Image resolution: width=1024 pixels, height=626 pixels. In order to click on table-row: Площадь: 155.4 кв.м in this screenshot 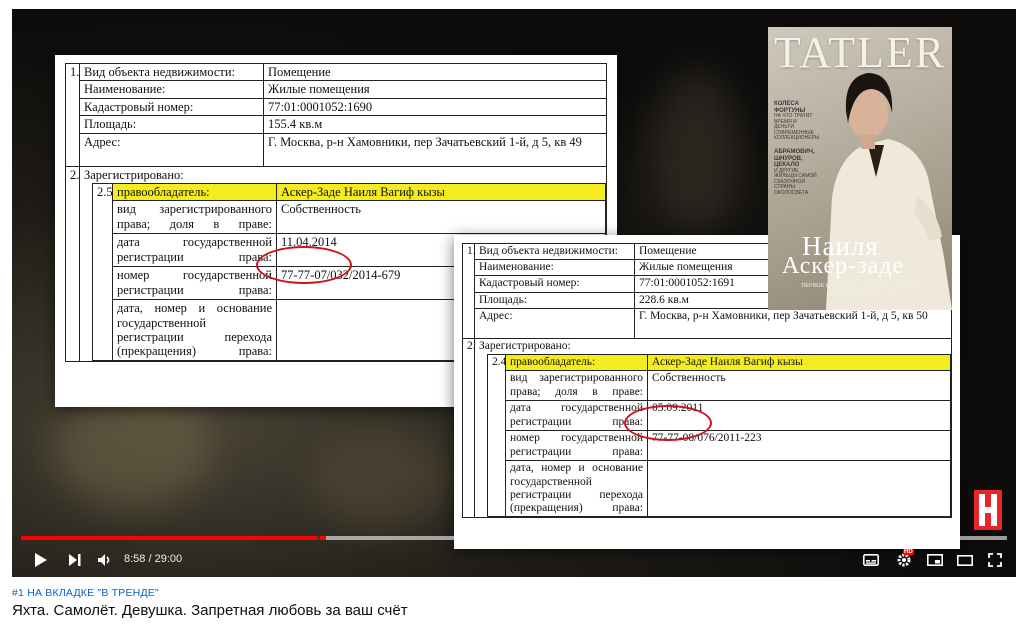, I will do `click(336, 124)`.